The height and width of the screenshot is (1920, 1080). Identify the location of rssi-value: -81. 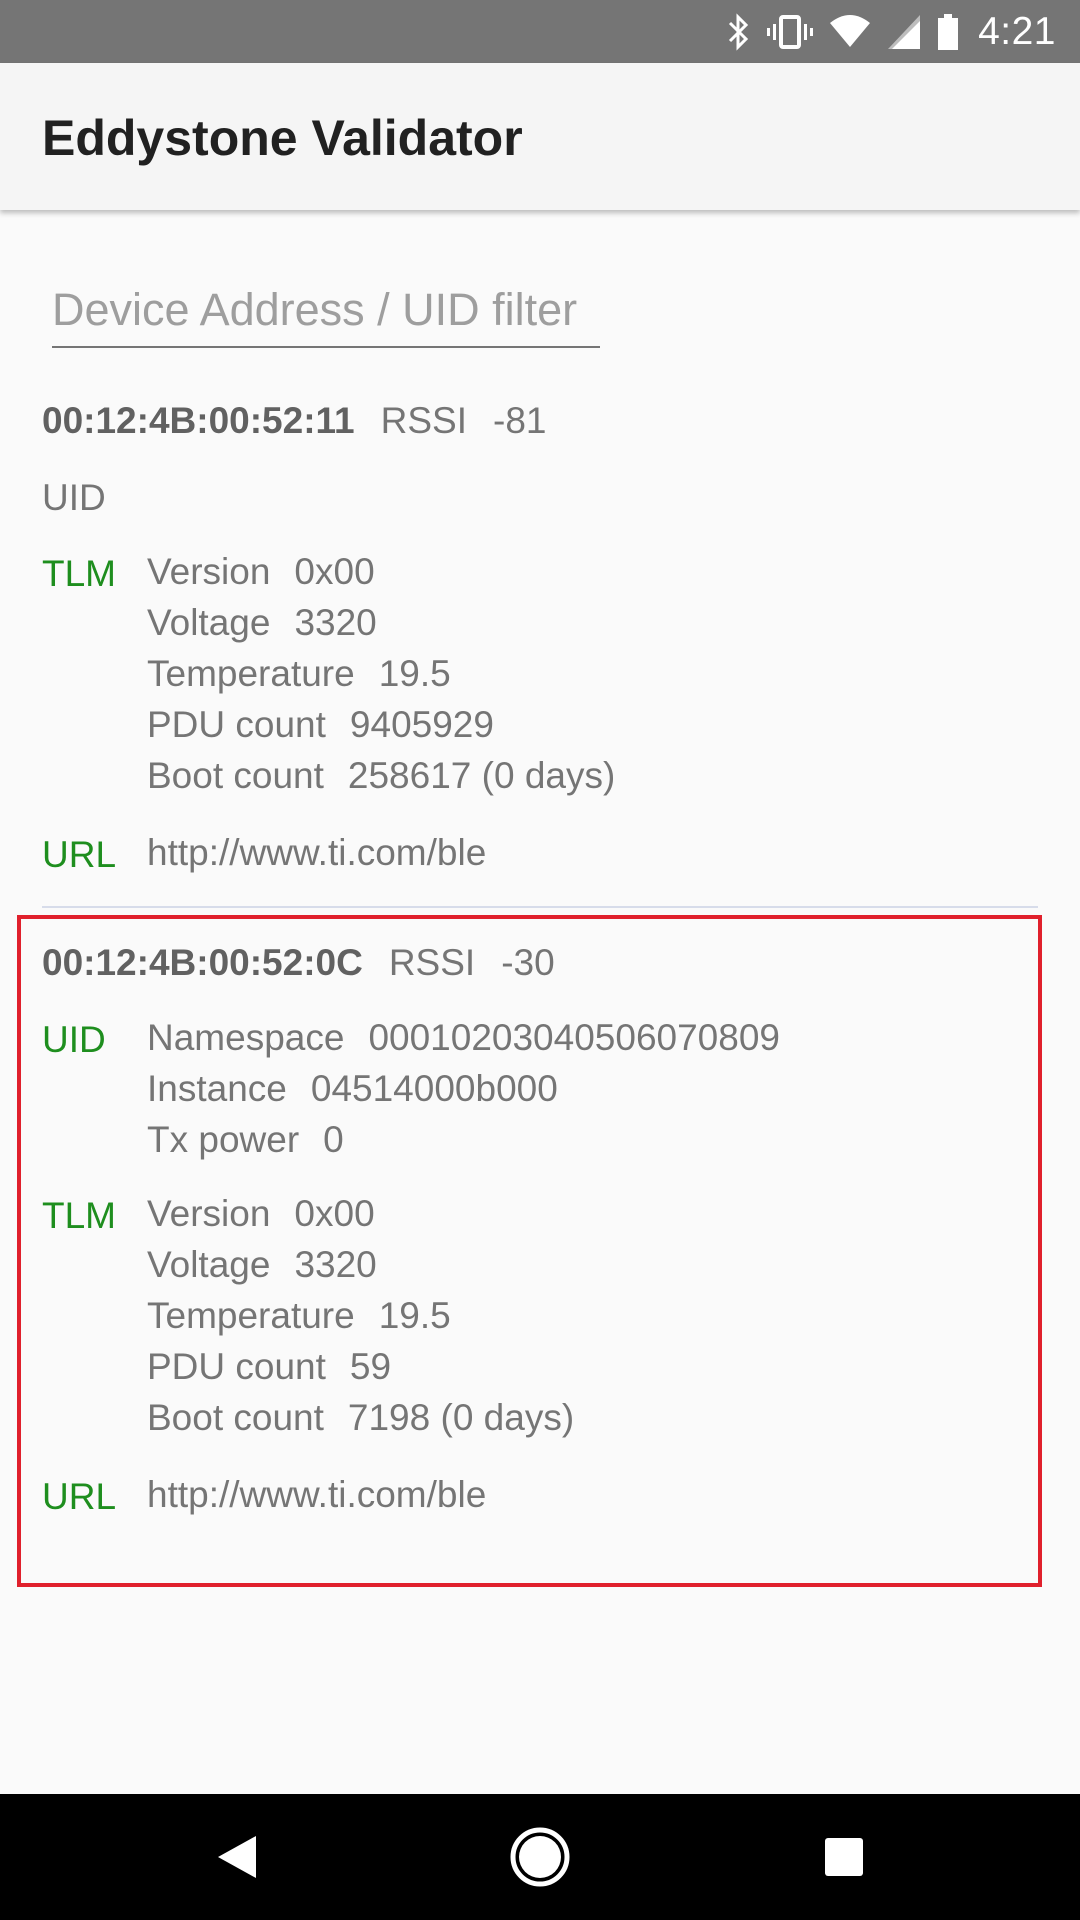
(520, 420).